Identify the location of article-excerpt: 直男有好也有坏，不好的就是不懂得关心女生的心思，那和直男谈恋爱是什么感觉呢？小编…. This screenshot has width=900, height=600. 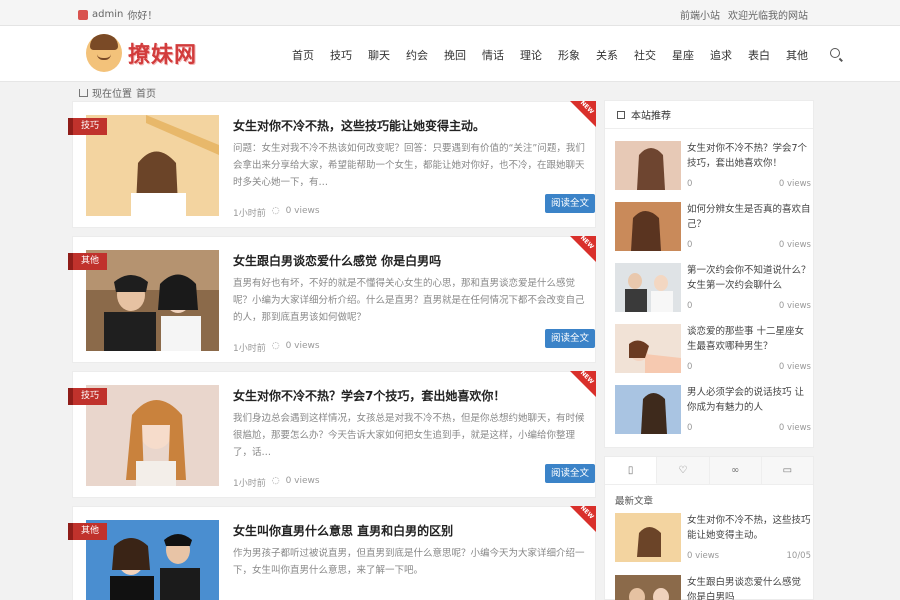
(409, 300).